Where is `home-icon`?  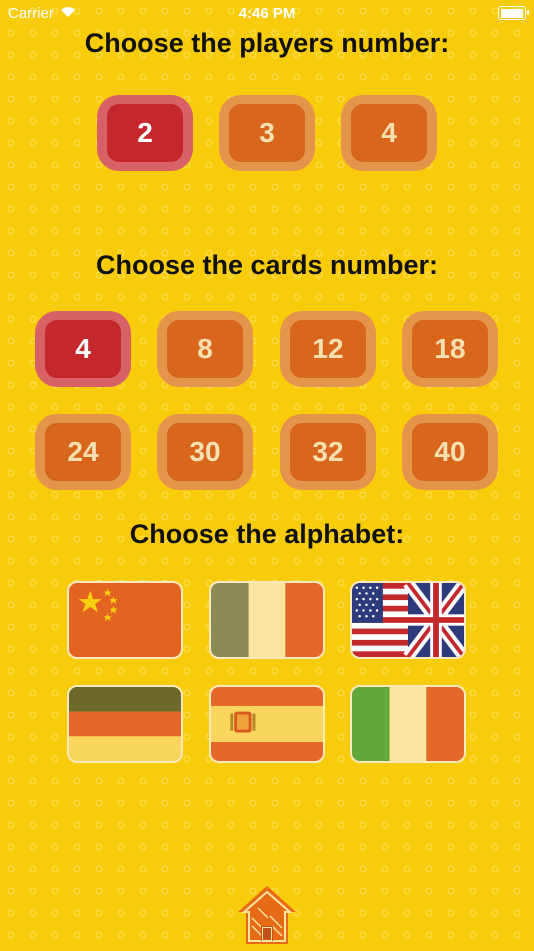
home-icon is located at coordinates (267, 915).